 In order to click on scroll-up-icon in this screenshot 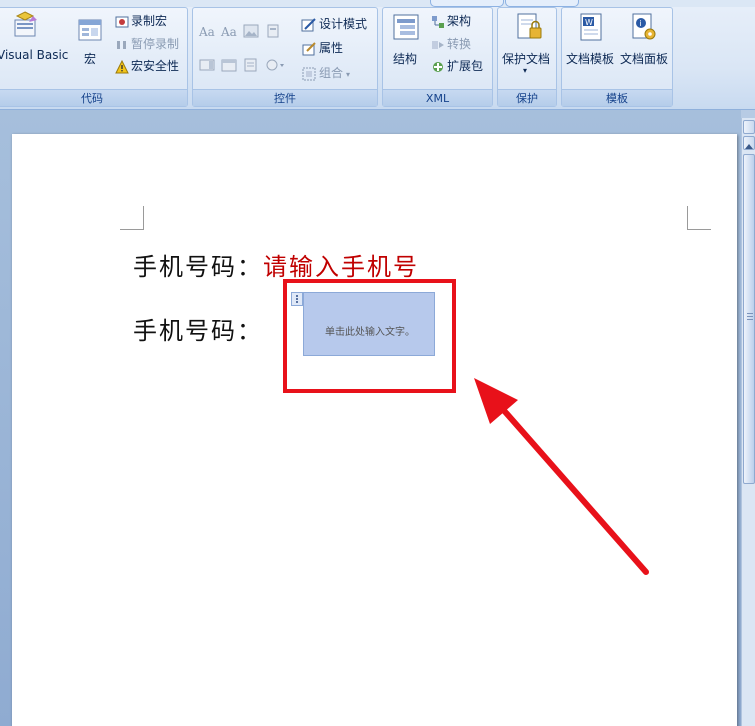, I will do `click(749, 143)`.